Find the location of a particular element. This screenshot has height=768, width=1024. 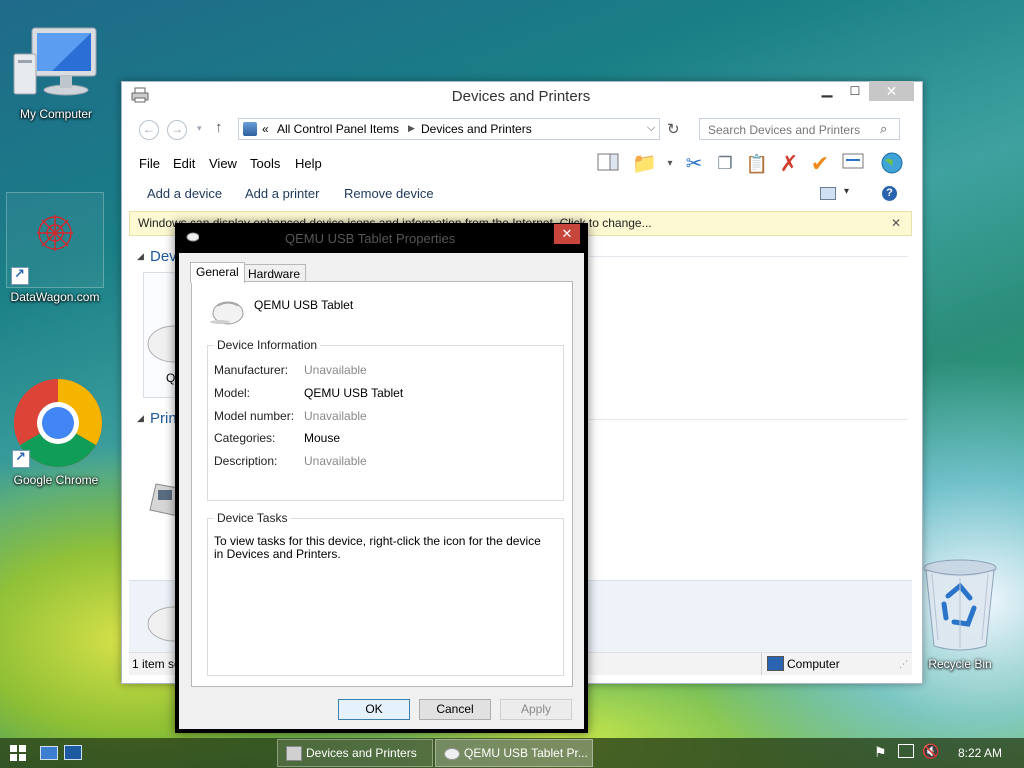

taskbar-item-label: Devices and Printers is located at coordinates (361, 753).